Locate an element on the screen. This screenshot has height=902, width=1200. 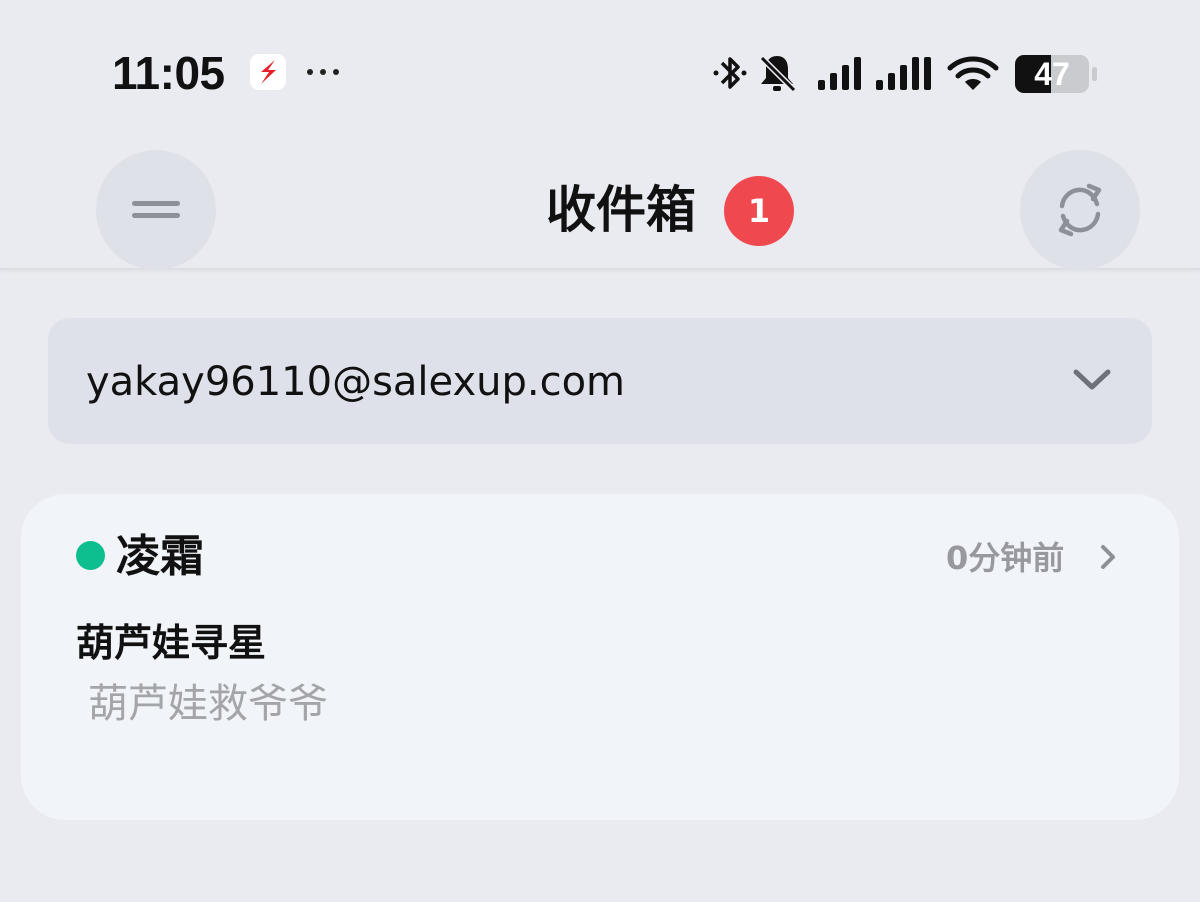
chevron-right-icon is located at coordinates (1108, 557).